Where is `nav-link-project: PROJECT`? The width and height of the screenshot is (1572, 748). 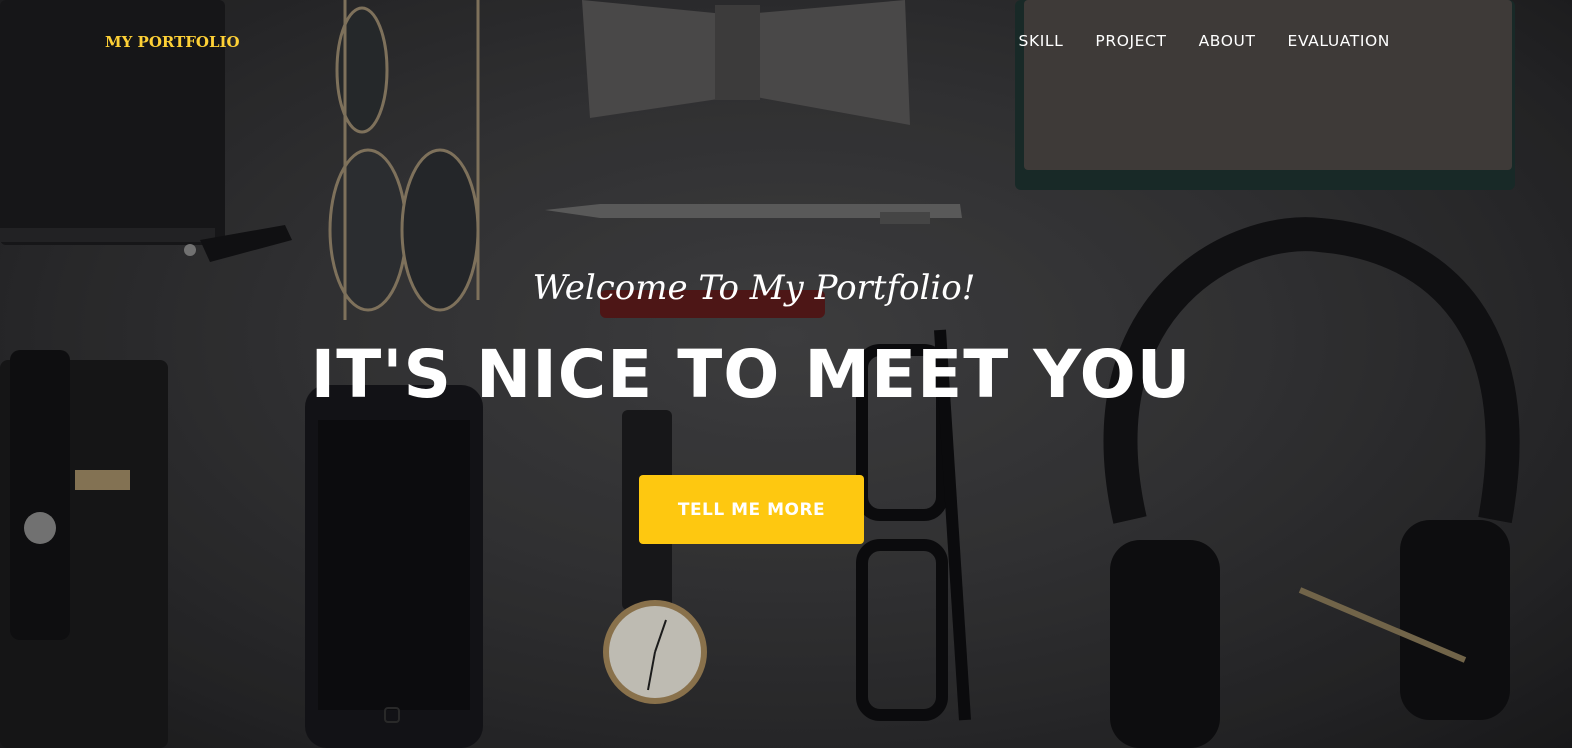
nav-link-project: PROJECT is located at coordinates (1130, 41).